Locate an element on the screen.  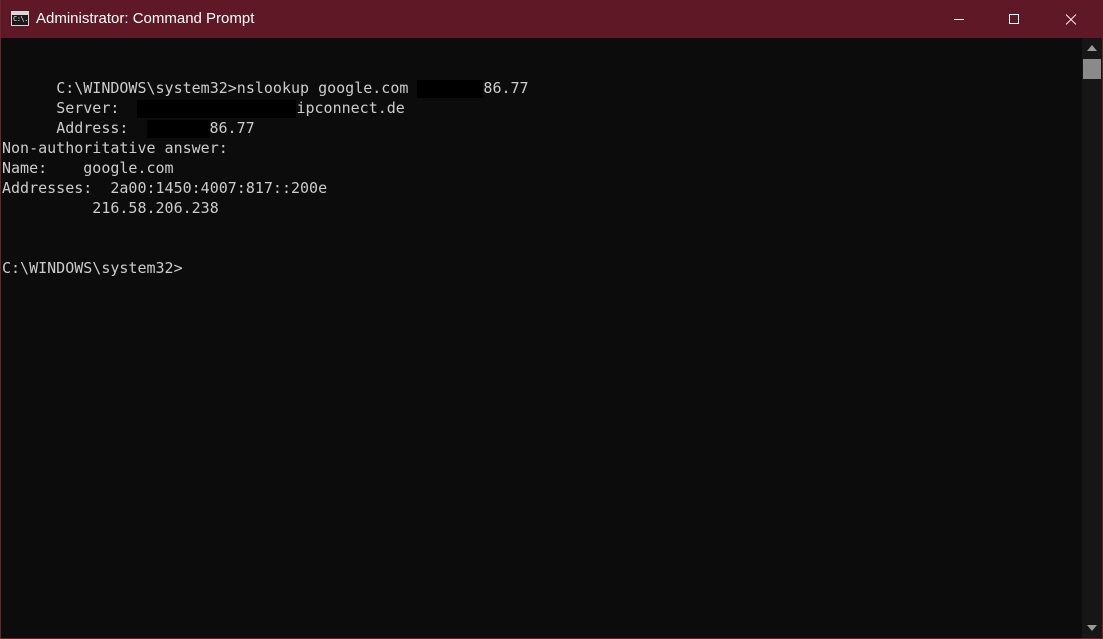
console-line-server: Server: ipconnect.de is located at coordinates (203, 98).